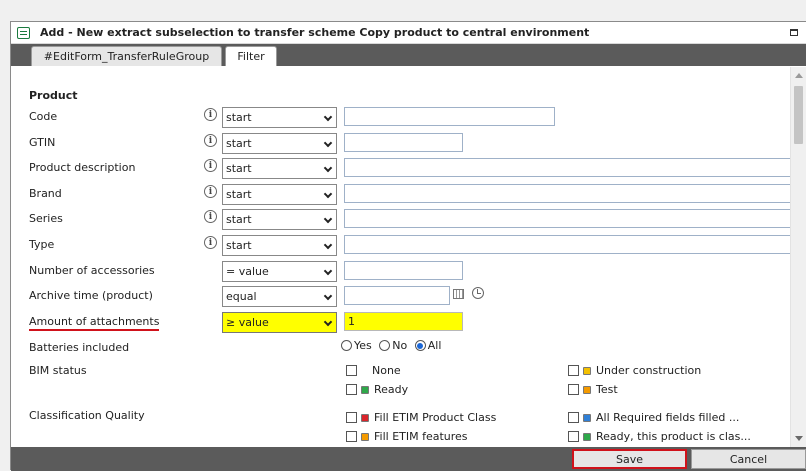 This screenshot has width=806, height=471. What do you see at coordinates (629, 459) in the screenshot?
I see `save-button: Save` at bounding box center [629, 459].